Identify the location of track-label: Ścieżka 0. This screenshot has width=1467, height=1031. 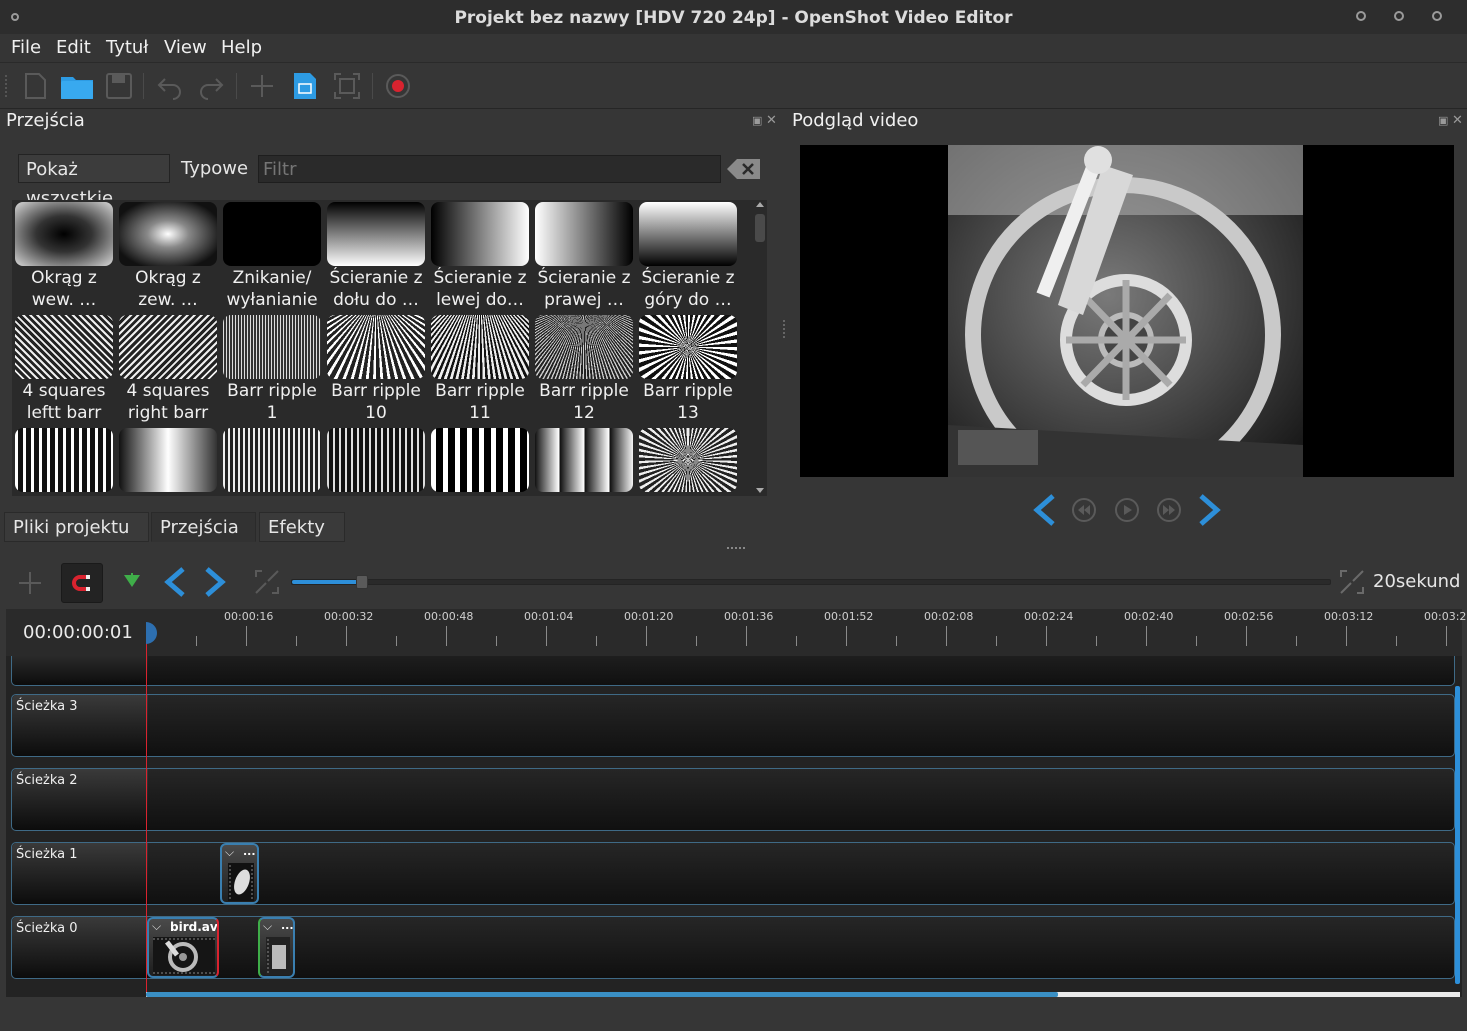
(80, 947).